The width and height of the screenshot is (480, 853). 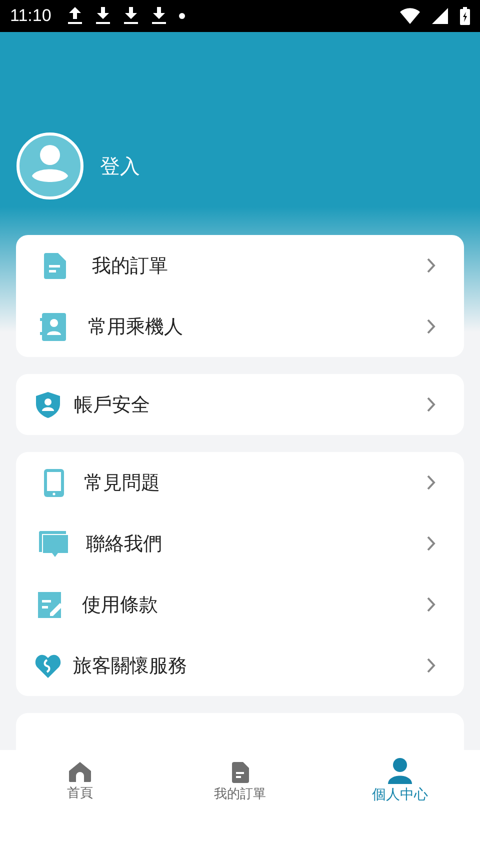 I want to click on nav-tab: 個人中心, so click(x=400, y=777).